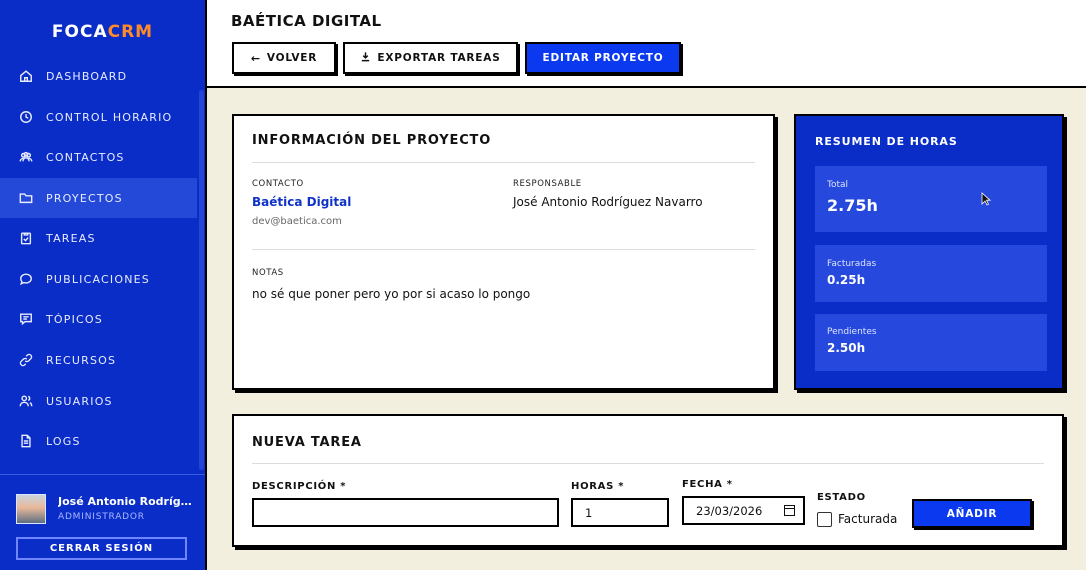 The height and width of the screenshot is (570, 1086). What do you see at coordinates (26, 401) in the screenshot?
I see `user-group-icon` at bounding box center [26, 401].